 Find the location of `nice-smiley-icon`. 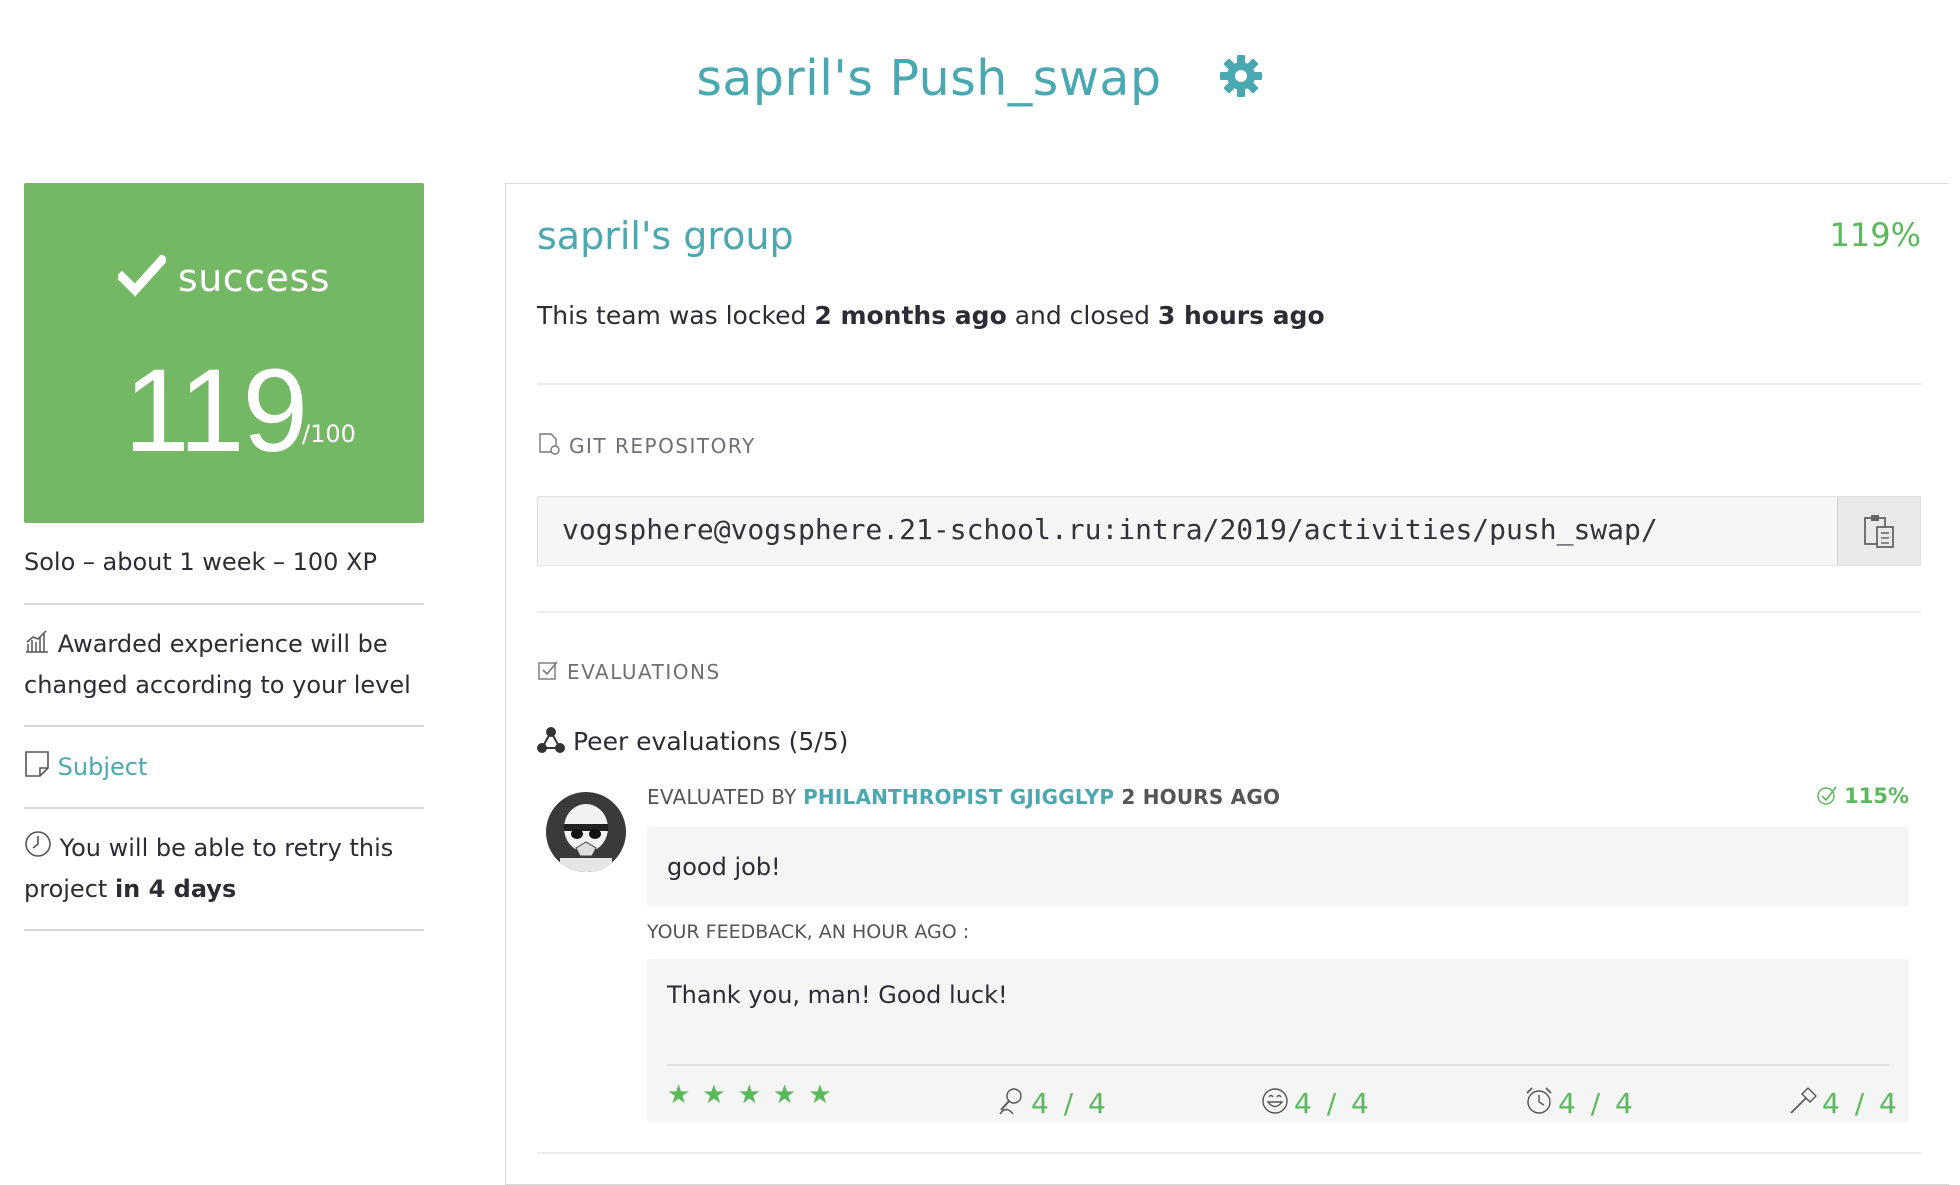

nice-smiley-icon is located at coordinates (1275, 1101).